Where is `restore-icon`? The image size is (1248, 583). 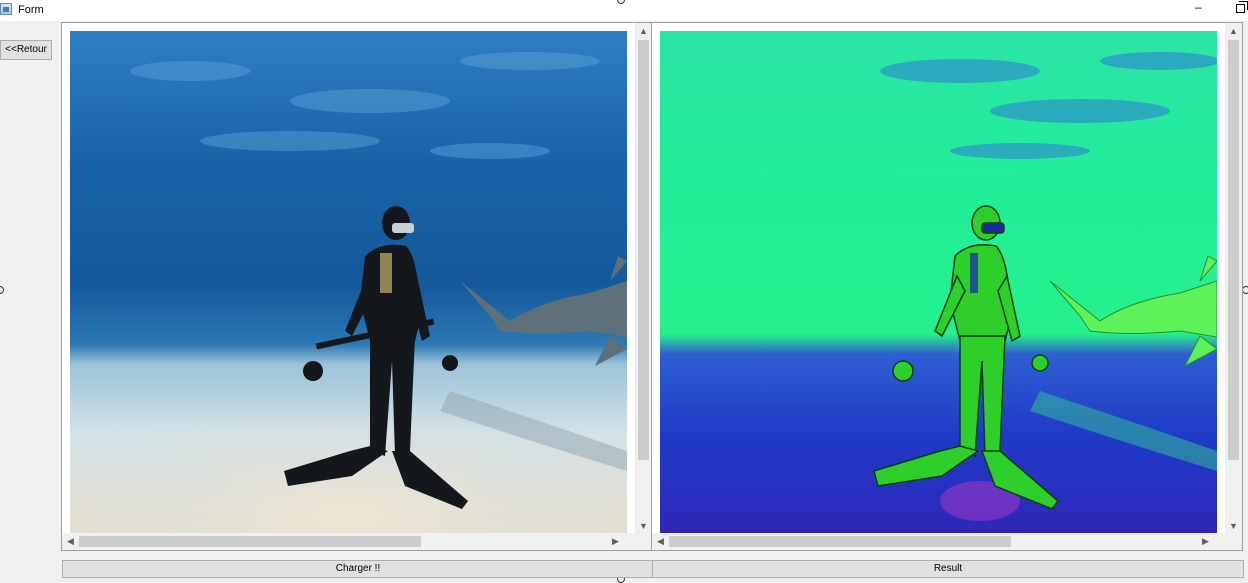 restore-icon is located at coordinates (1242, 7).